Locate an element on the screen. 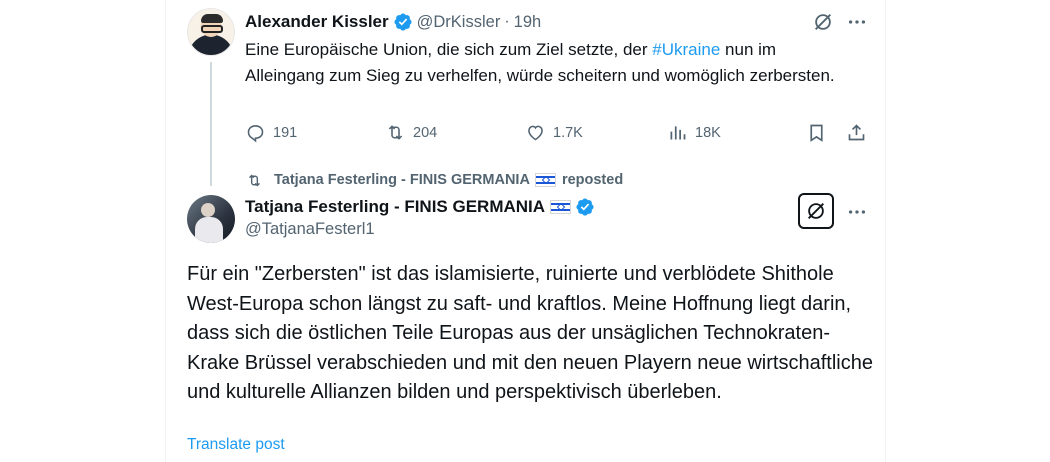 Image resolution: width=1050 pixels, height=462 pixels. grok-button is located at coordinates (816, 211).